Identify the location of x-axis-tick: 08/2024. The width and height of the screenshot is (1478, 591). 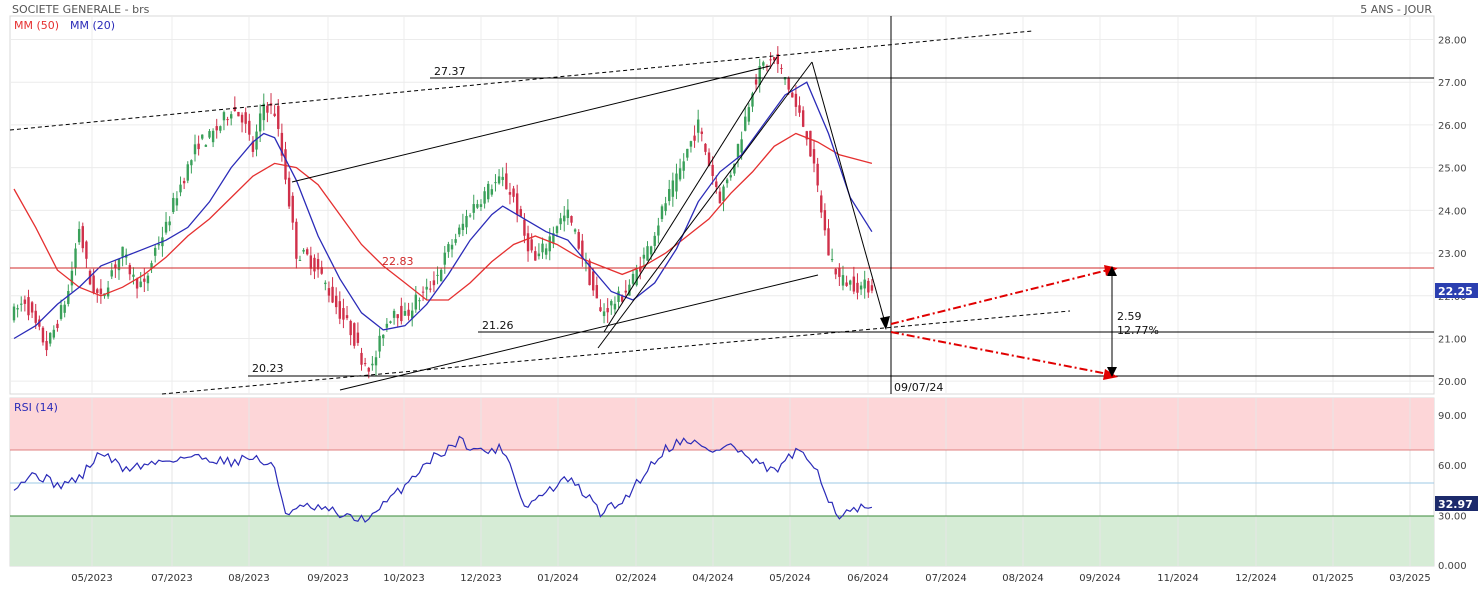
(1023, 578).